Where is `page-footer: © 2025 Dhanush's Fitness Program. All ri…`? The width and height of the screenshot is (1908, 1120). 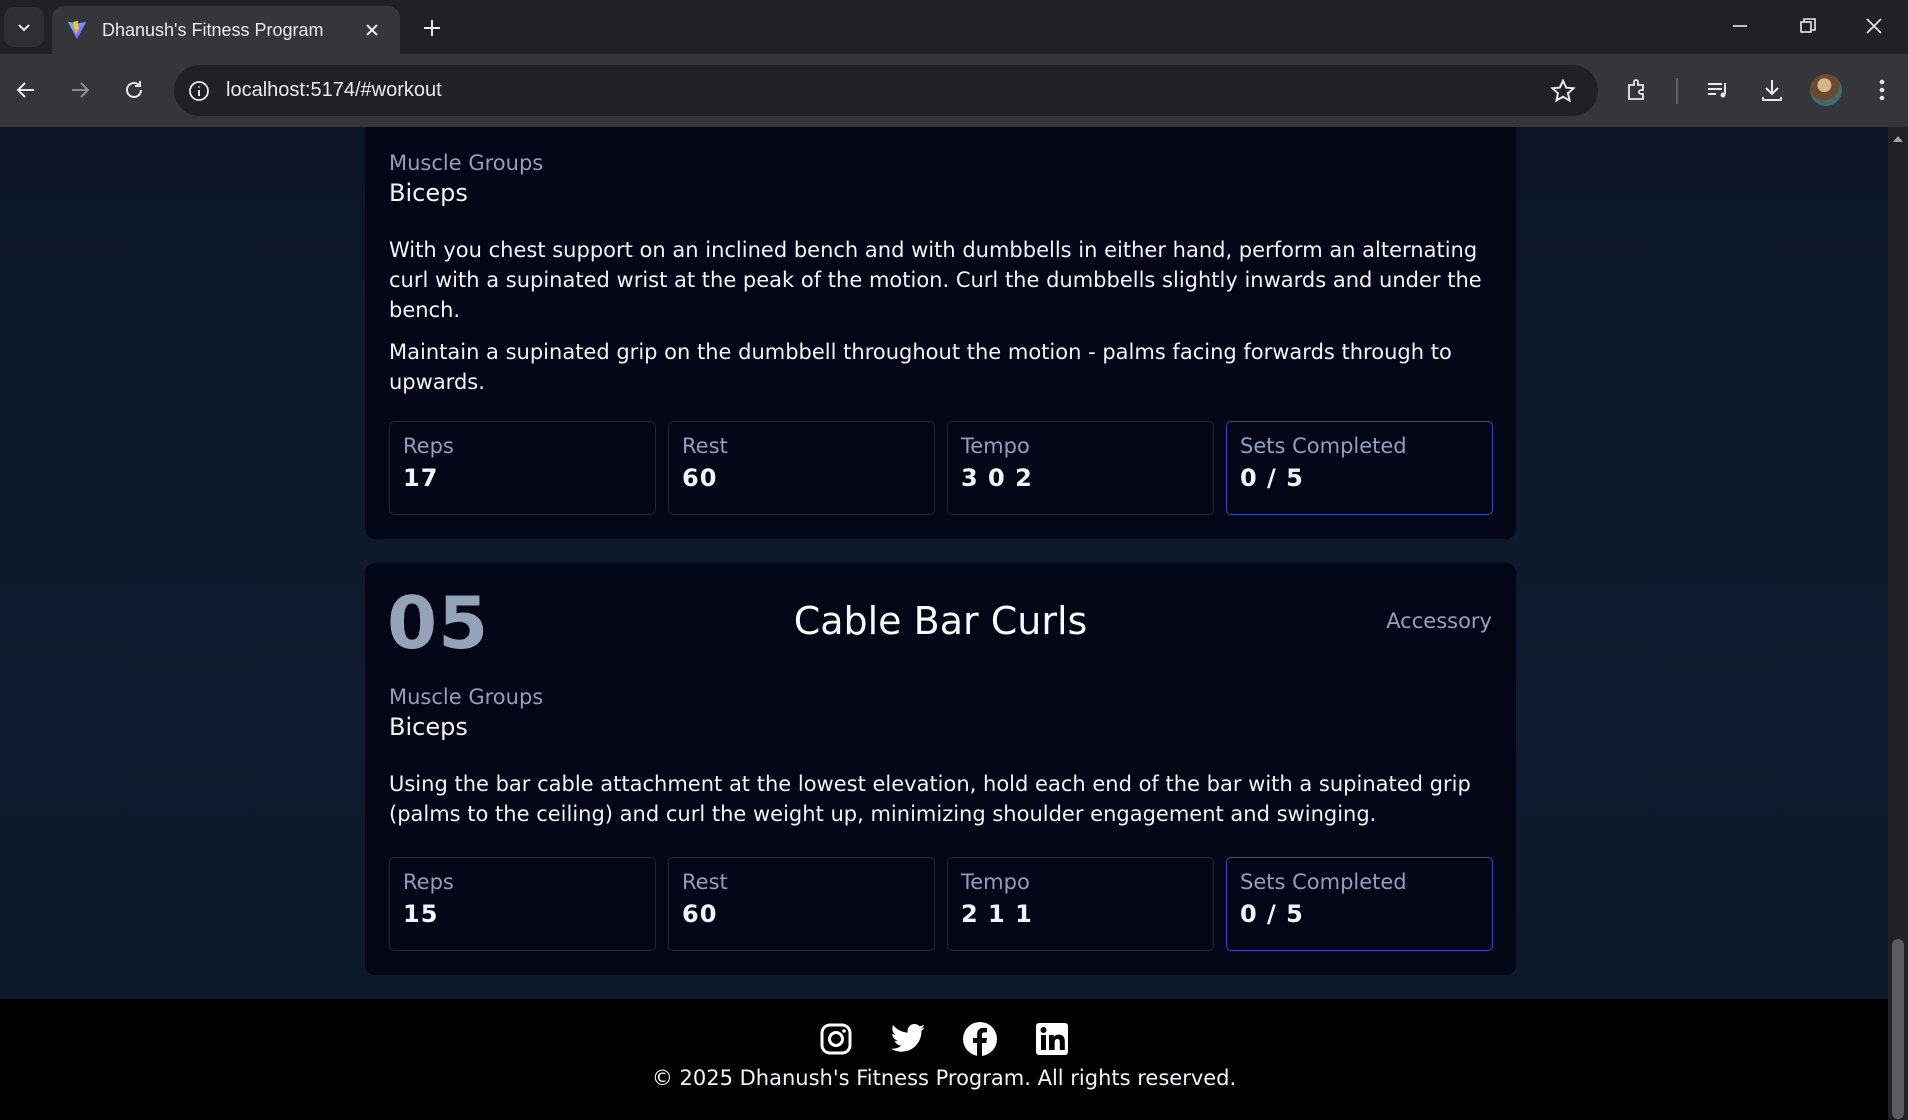 page-footer: © 2025 Dhanush's Fitness Program. All ri… is located at coordinates (944, 1059).